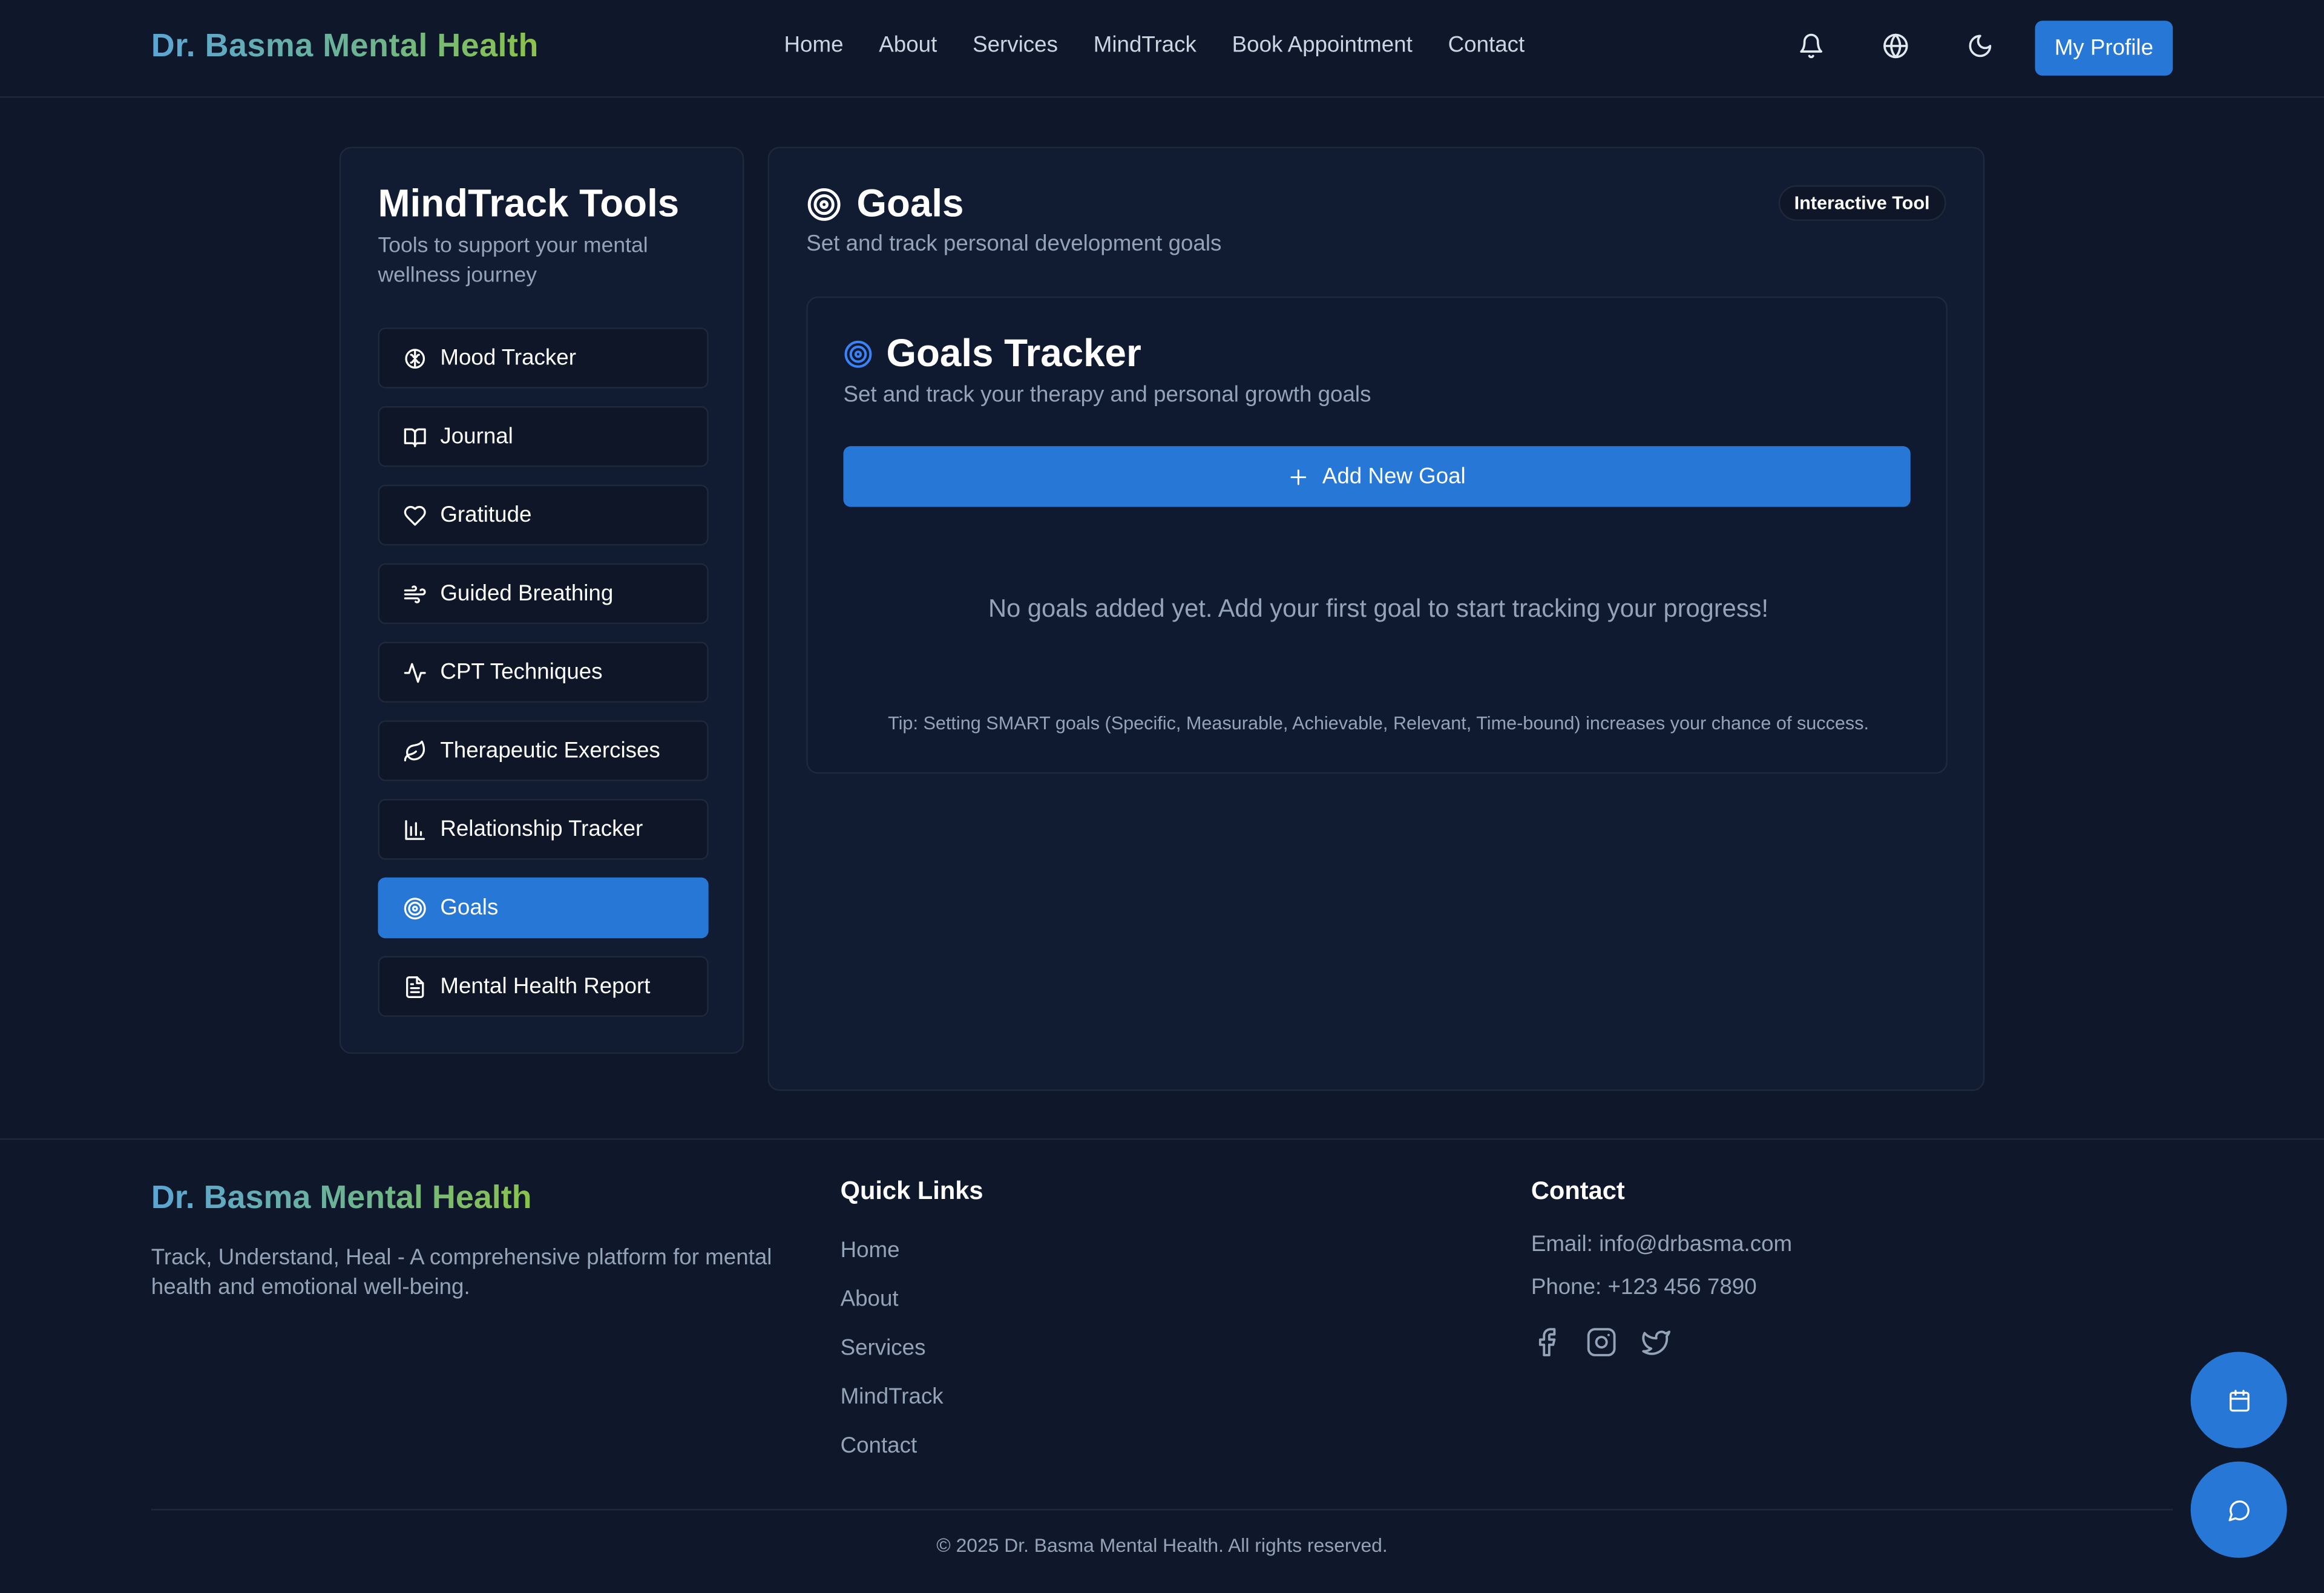 The width and height of the screenshot is (2324, 1593). I want to click on add-new-goal-button: Add New Goal, so click(1377, 476).